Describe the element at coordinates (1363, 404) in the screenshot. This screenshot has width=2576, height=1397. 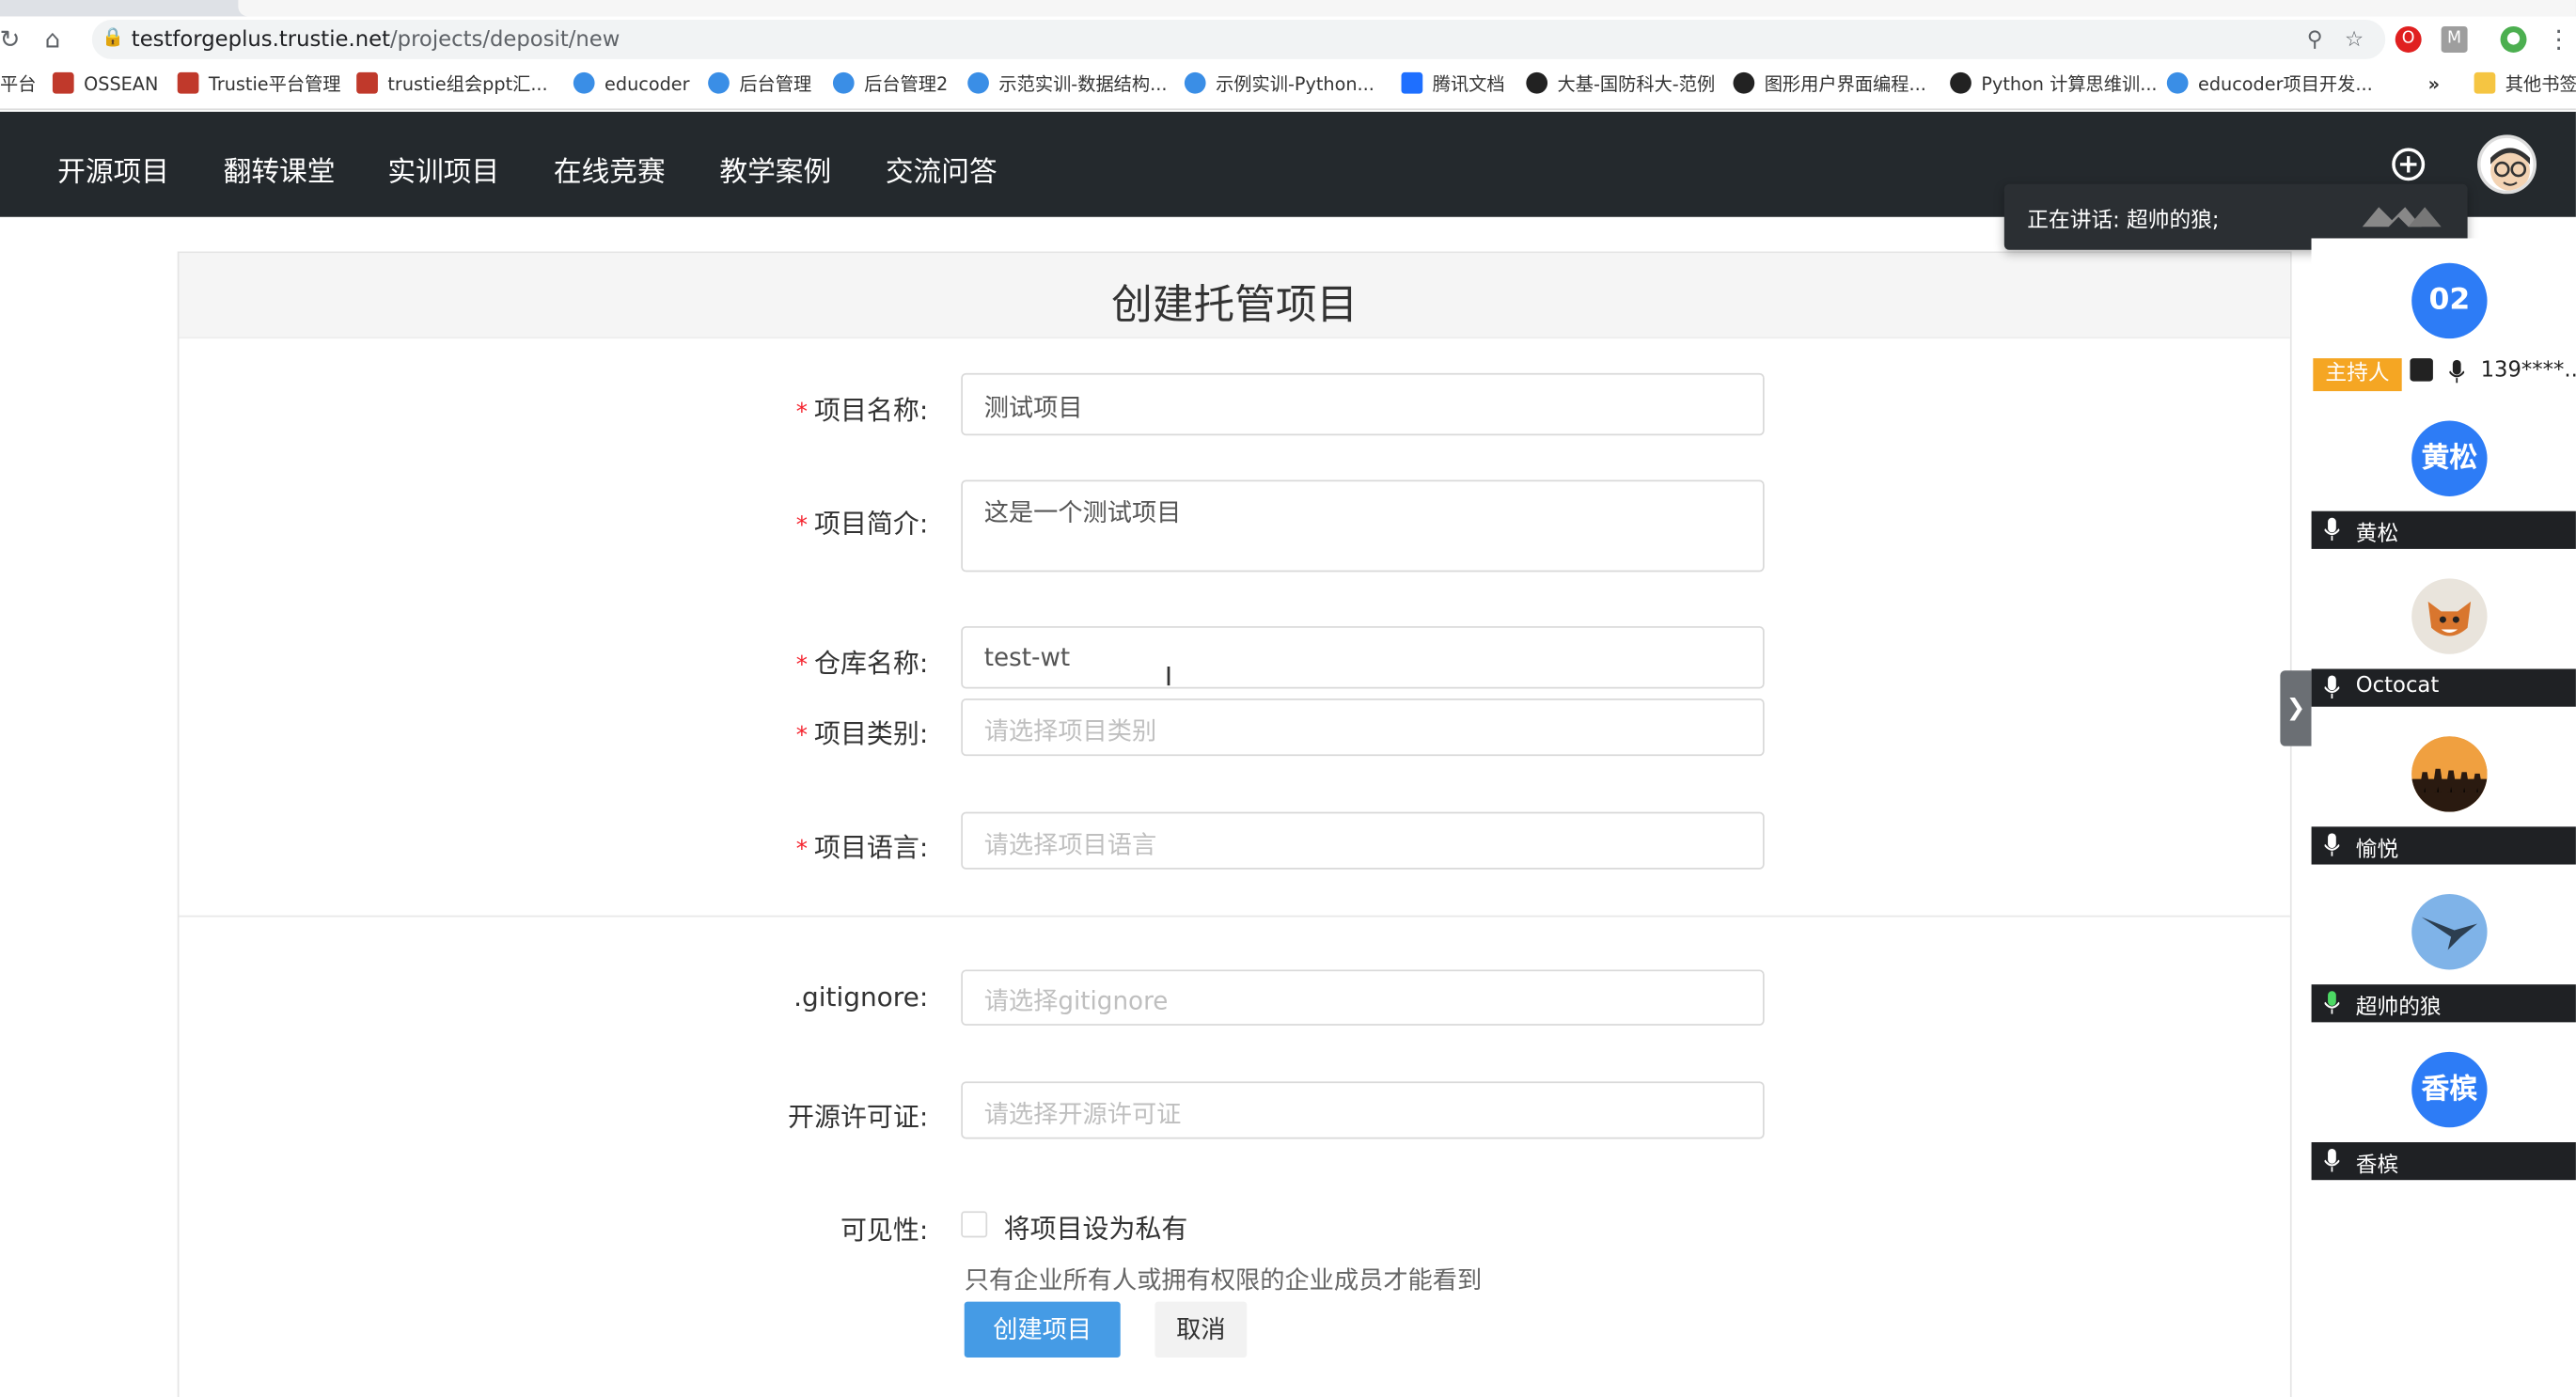
I see `project-name-input: 测试项目` at that location.